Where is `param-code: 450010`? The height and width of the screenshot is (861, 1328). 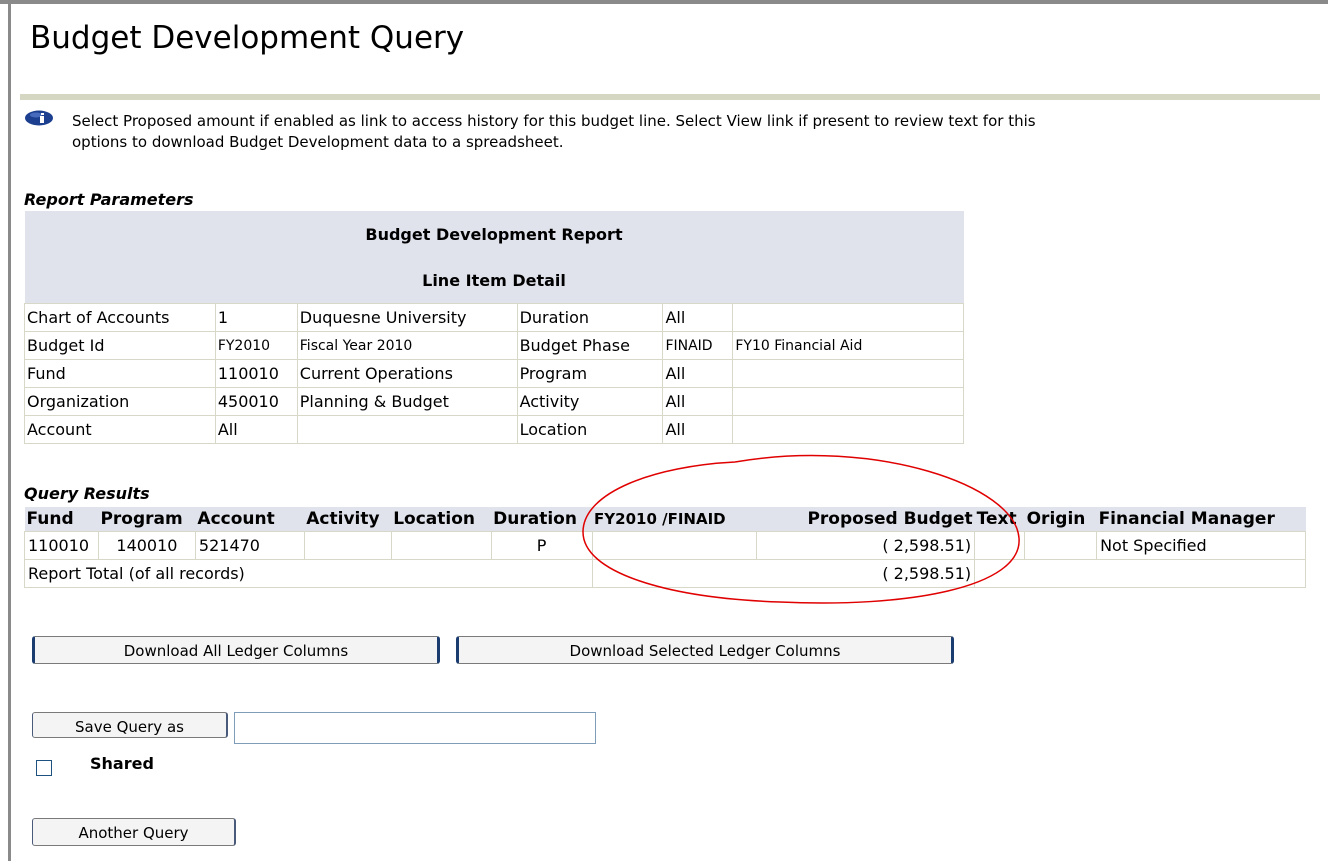 param-code: 450010 is located at coordinates (256, 401).